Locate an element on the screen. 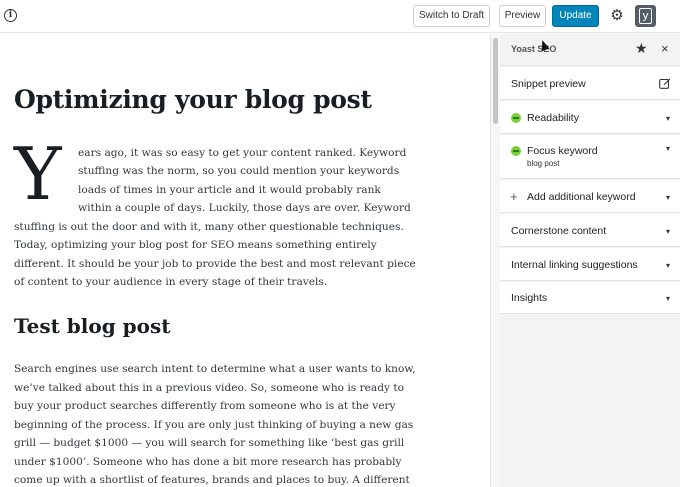 The image size is (680, 487). section-heading: Test blog post is located at coordinates (92, 326).